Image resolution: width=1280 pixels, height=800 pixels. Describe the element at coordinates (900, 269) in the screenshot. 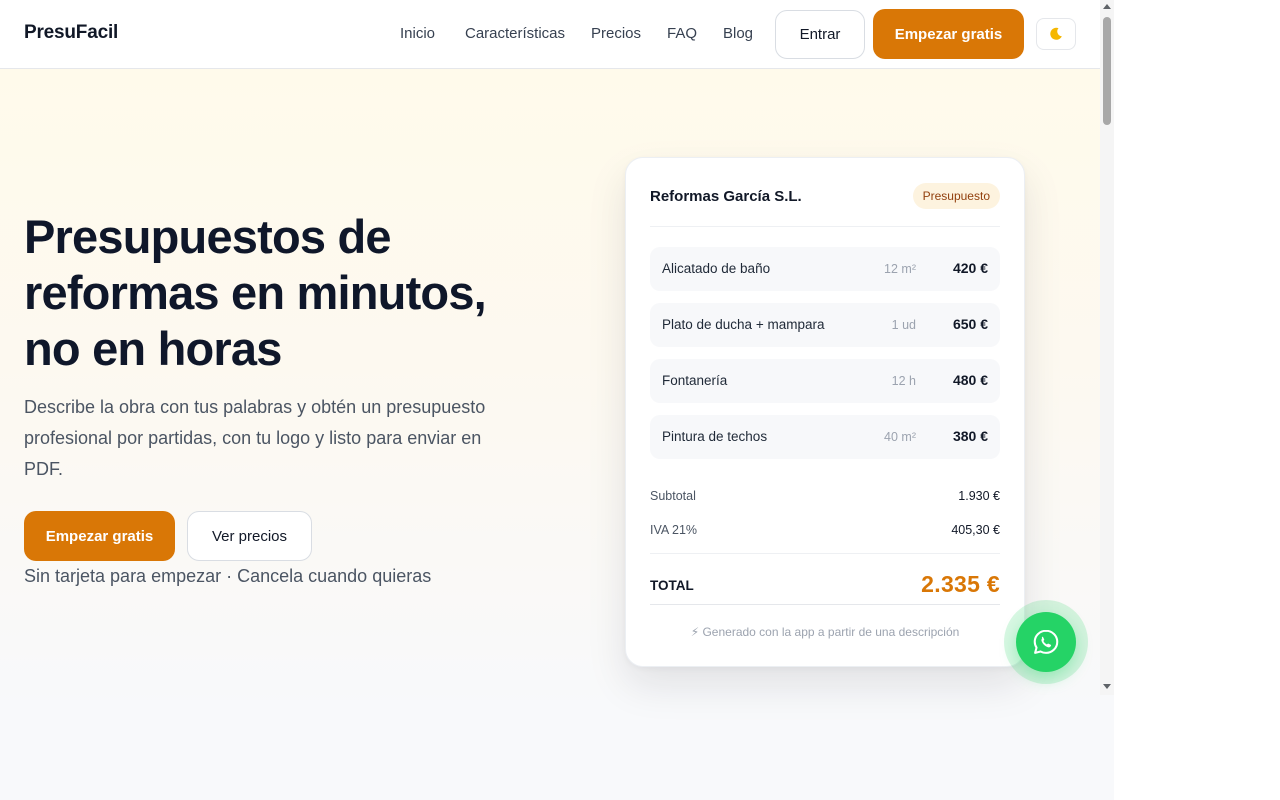

I see `line-item-quantity: 12 m²` at that location.